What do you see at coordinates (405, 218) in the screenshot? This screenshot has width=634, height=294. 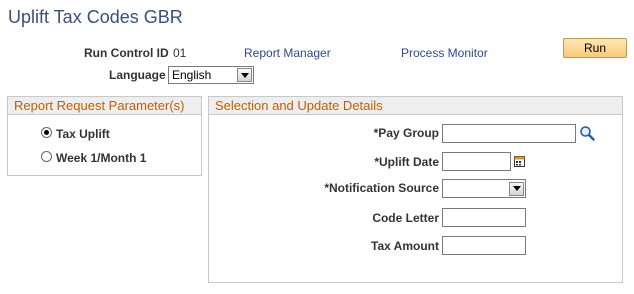 I see `code-letter-label: Code Letter` at bounding box center [405, 218].